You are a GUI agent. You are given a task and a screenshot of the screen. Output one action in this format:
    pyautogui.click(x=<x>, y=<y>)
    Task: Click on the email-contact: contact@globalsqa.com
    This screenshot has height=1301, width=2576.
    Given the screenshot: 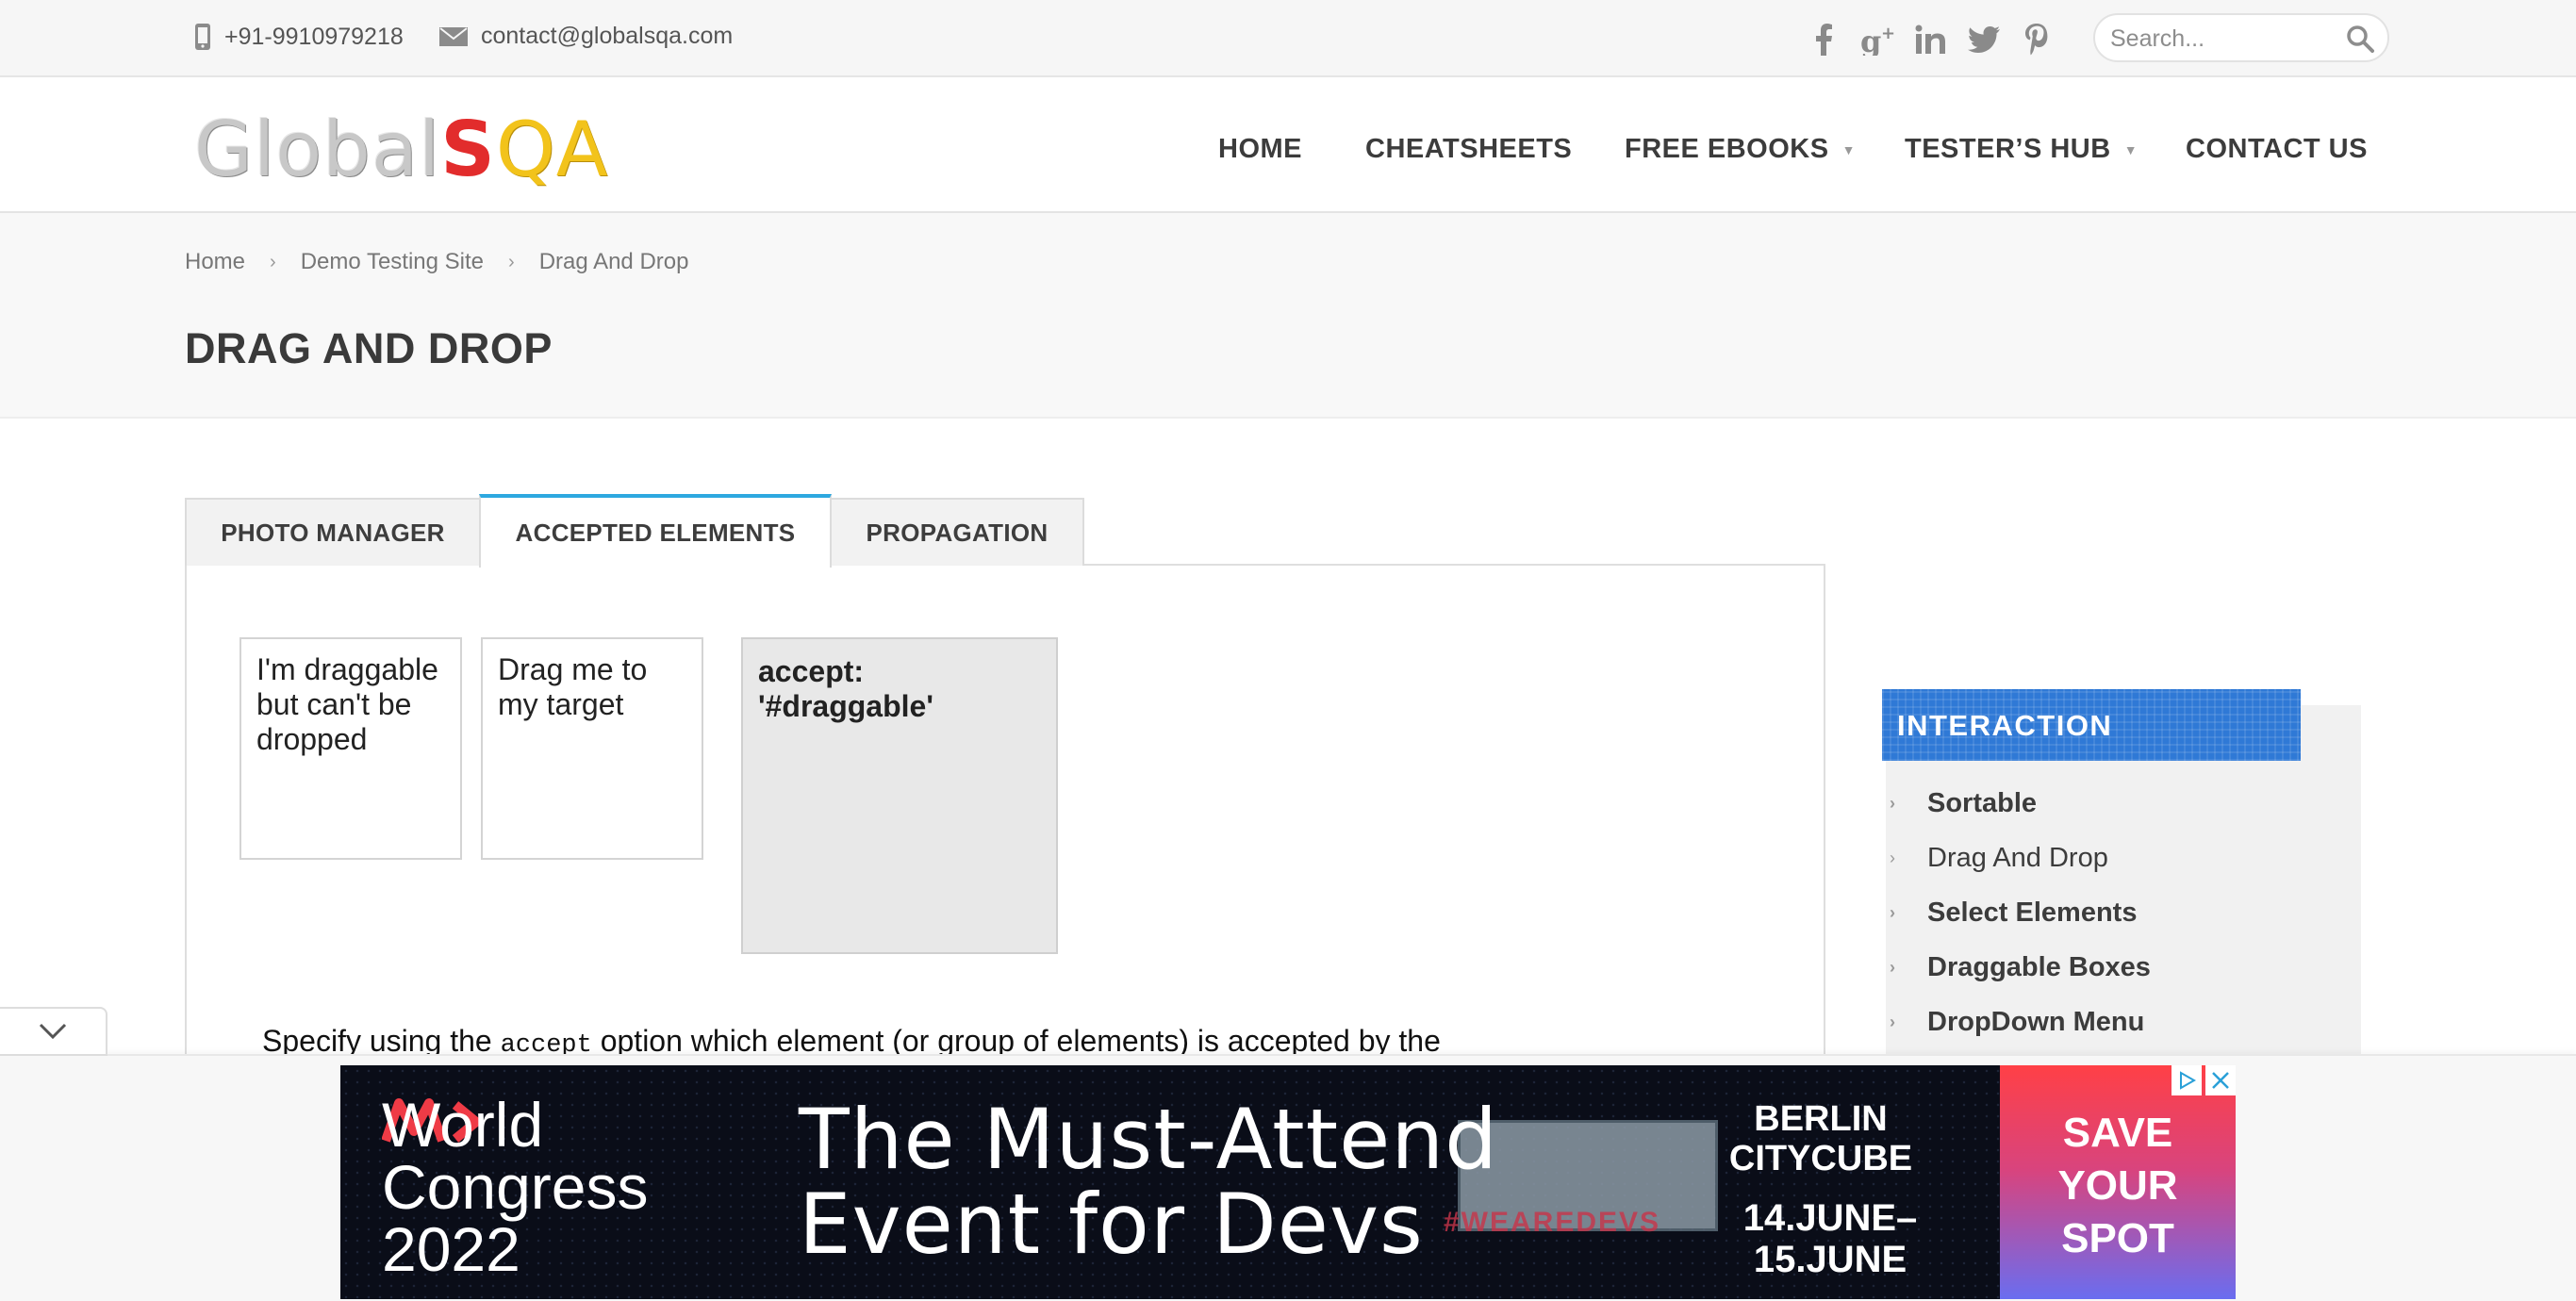 What is the action you would take?
    pyautogui.click(x=586, y=37)
    